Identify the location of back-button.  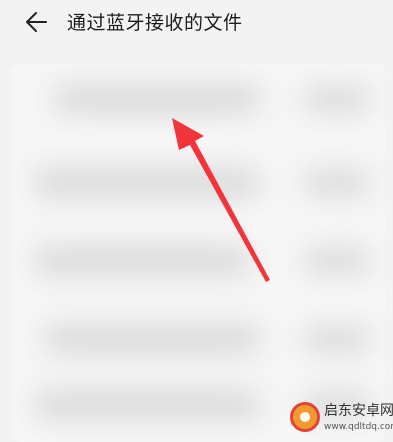
(37, 22).